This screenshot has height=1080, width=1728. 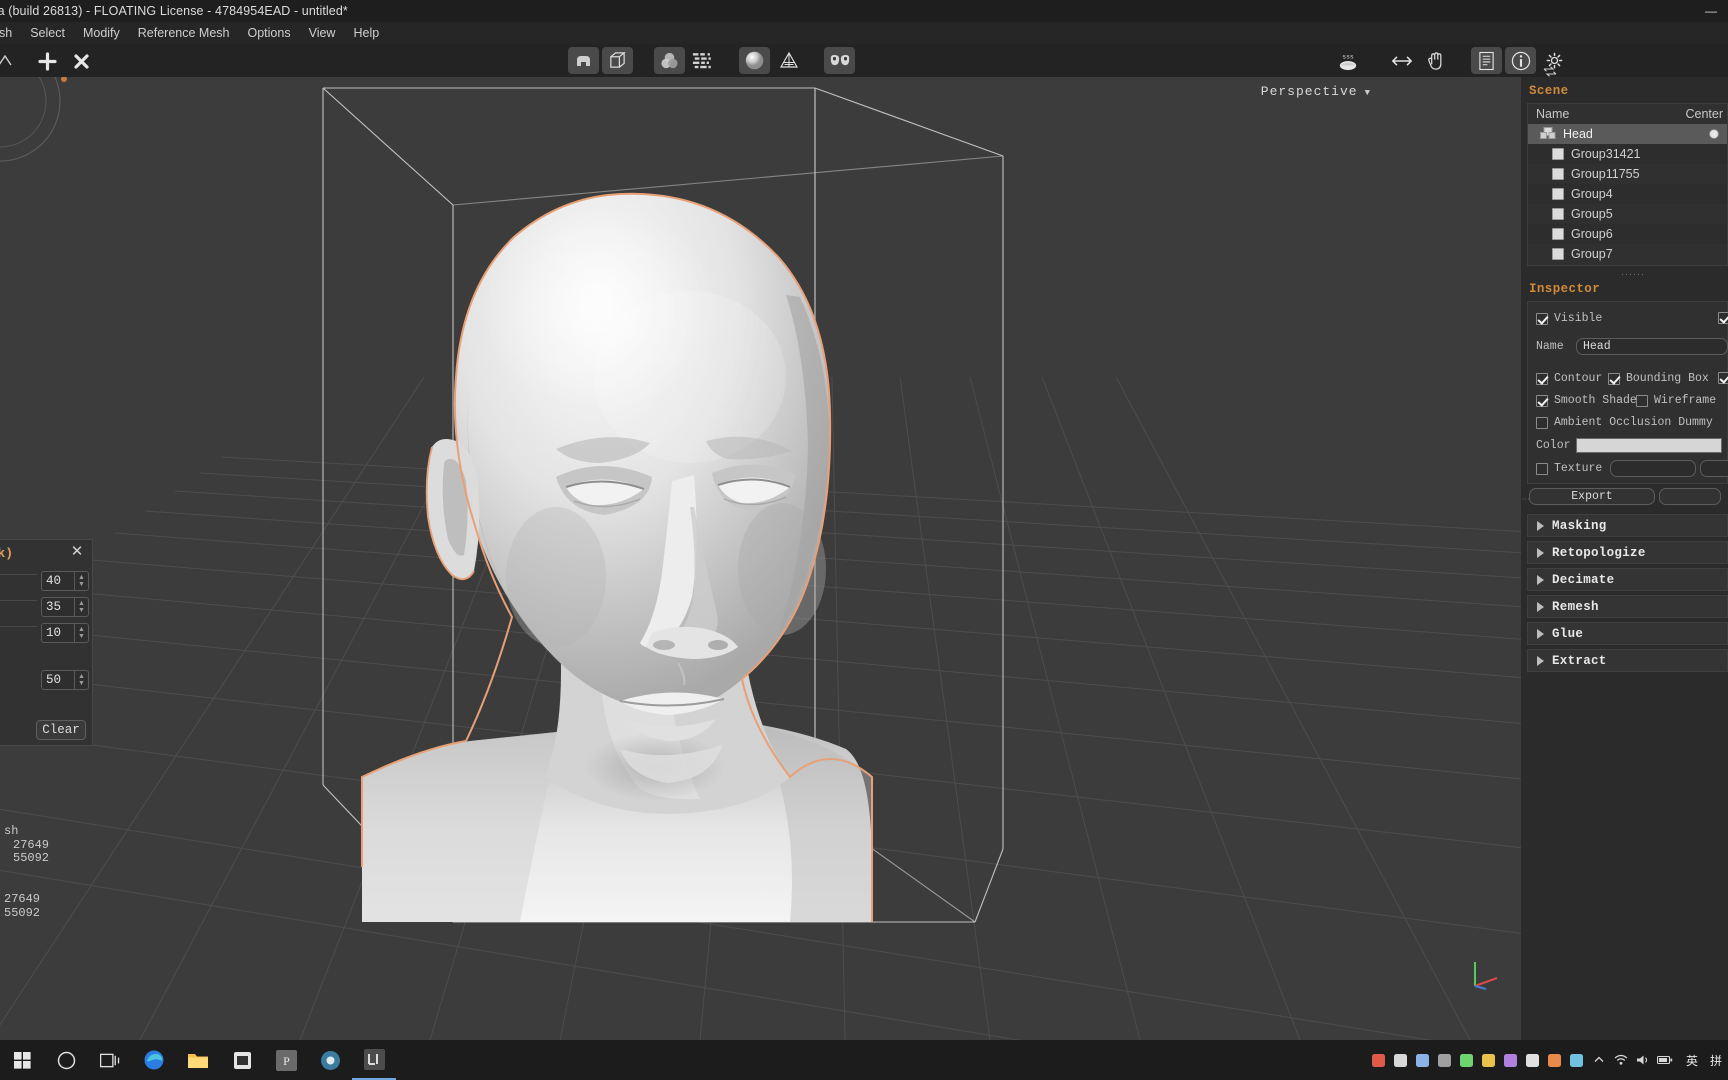 What do you see at coordinates (242, 1060) in the screenshot?
I see `store-icon` at bounding box center [242, 1060].